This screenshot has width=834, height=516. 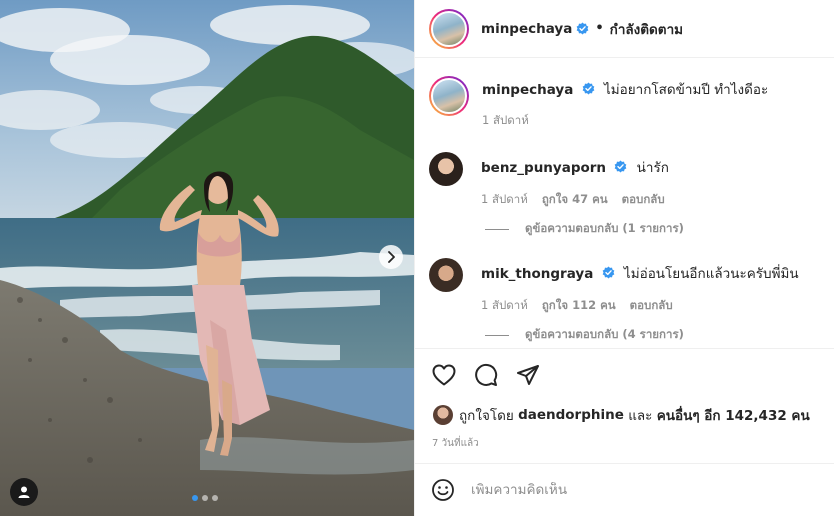 What do you see at coordinates (579, 306) in the screenshot?
I see `comment-likes: ถูกใจ 112 คน` at bounding box center [579, 306].